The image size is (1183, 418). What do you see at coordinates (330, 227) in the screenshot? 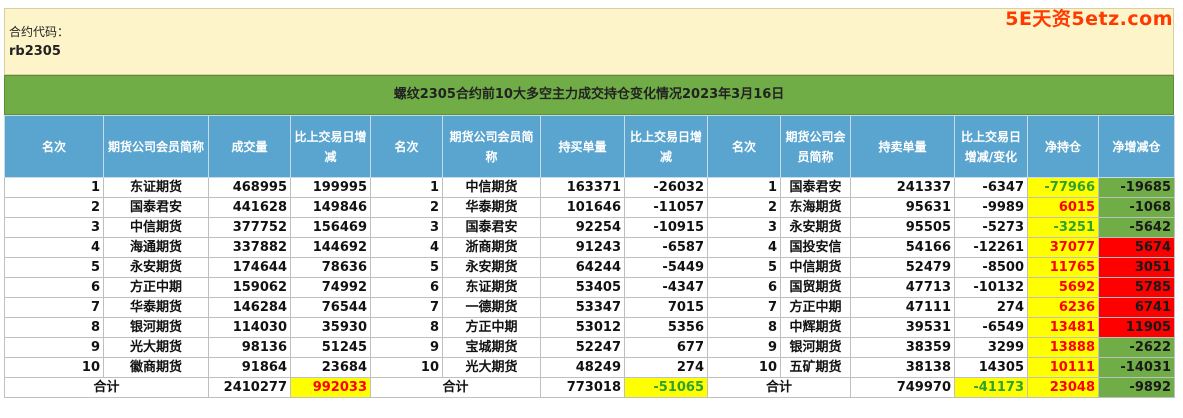
I see `cell-volume-change: 156469` at bounding box center [330, 227].